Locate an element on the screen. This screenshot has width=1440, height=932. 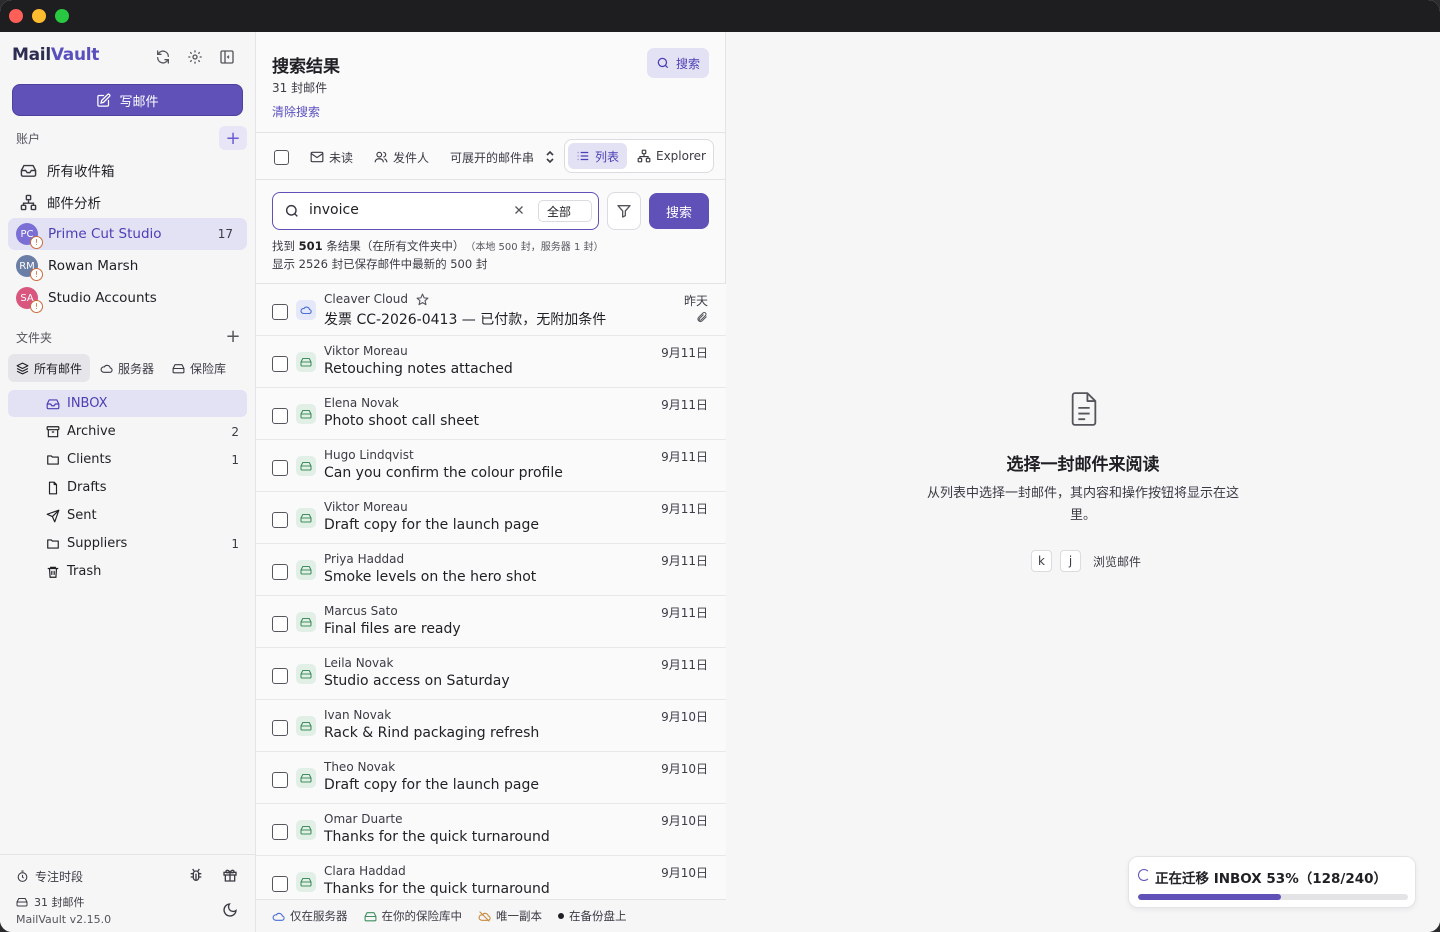
gift-icon is located at coordinates (230, 875).